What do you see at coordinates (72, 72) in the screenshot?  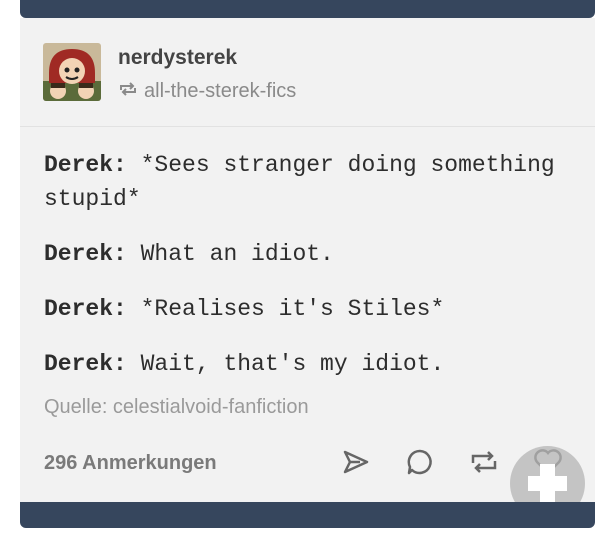 I see `avatar` at bounding box center [72, 72].